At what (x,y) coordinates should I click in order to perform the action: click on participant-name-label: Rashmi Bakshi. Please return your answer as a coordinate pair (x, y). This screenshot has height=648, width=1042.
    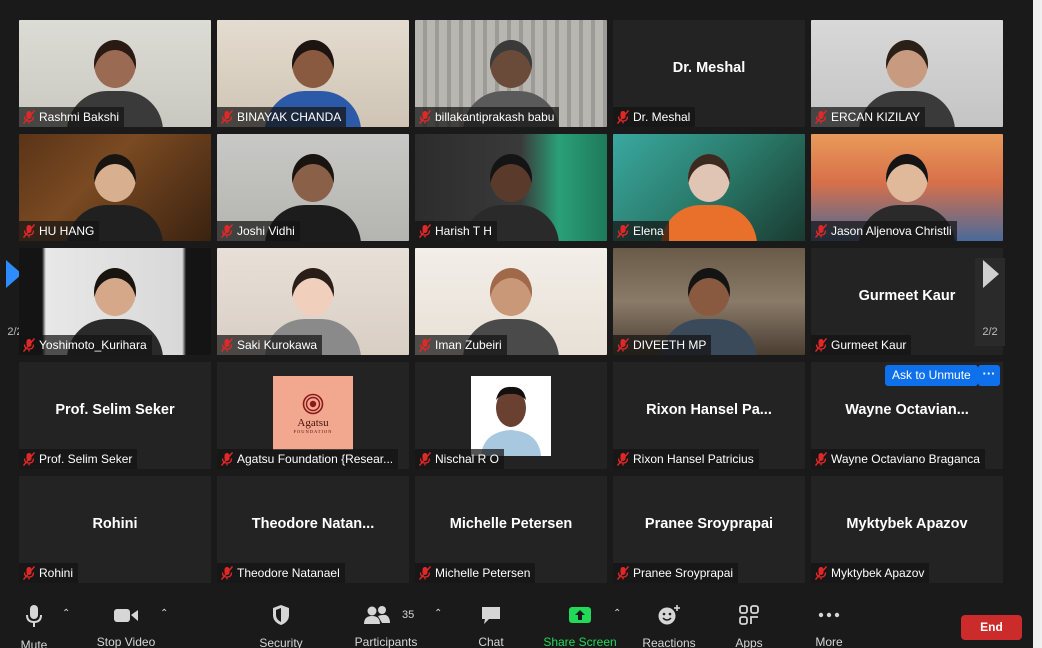
    Looking at the image, I should click on (72, 117).